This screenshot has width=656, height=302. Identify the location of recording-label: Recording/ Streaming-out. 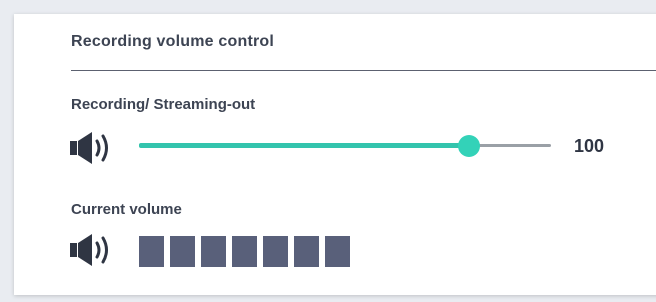
(163, 104).